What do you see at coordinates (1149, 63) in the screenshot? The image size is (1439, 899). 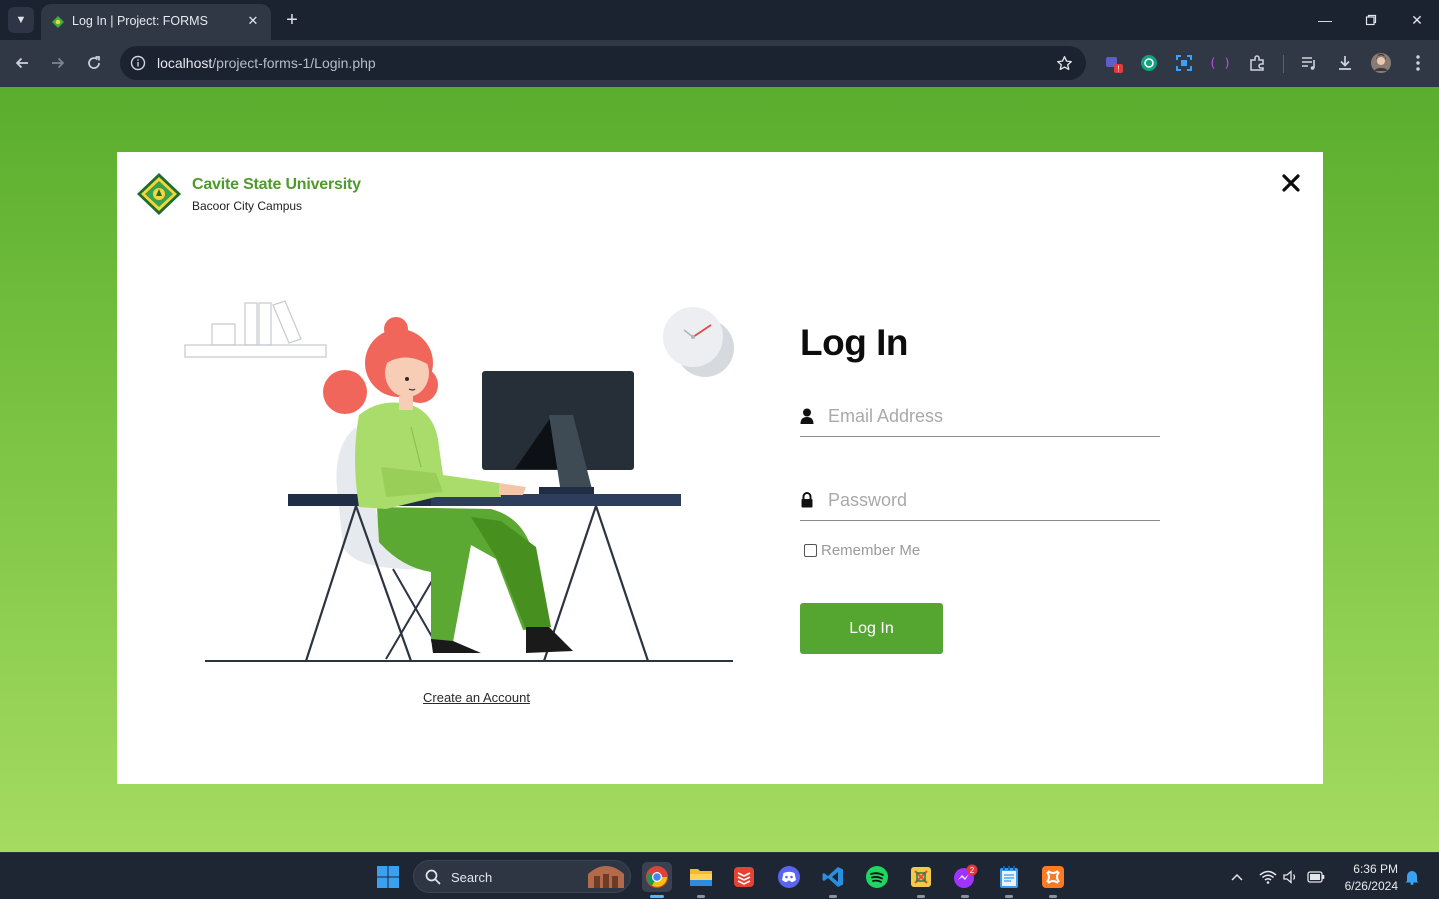 I see `chatgpt-extension-icon` at bounding box center [1149, 63].